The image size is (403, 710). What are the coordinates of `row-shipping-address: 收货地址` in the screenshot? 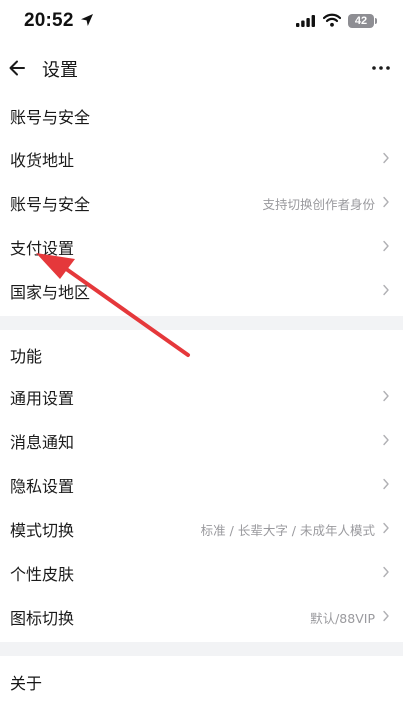 It's located at (201, 158).